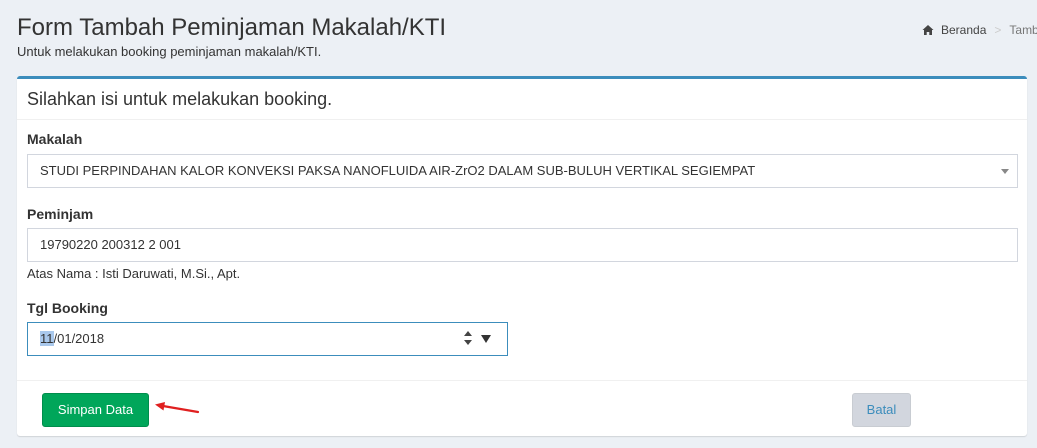  What do you see at coordinates (1023, 30) in the screenshot?
I see `breadcrumb-current: Tamb` at bounding box center [1023, 30].